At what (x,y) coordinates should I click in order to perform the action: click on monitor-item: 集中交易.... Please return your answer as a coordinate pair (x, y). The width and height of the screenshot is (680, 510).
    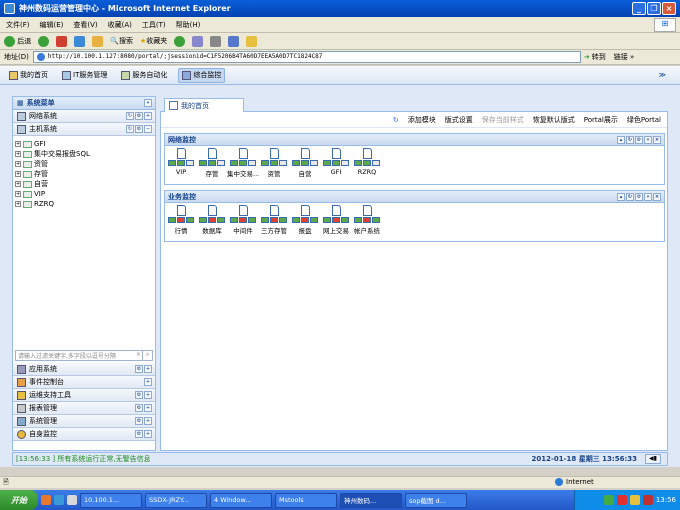
    Looking at the image, I should click on (243, 165).